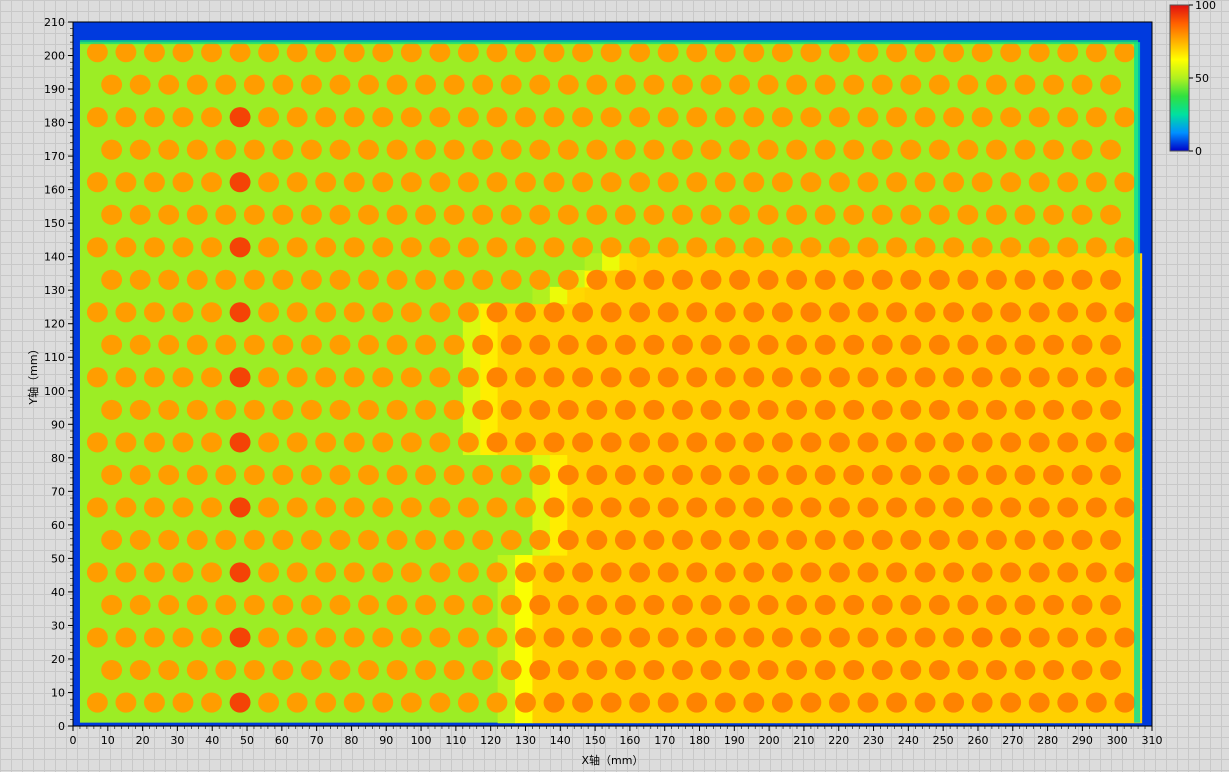 This screenshot has height=772, width=1229. I want to click on x-tick-label: 70, so click(317, 740).